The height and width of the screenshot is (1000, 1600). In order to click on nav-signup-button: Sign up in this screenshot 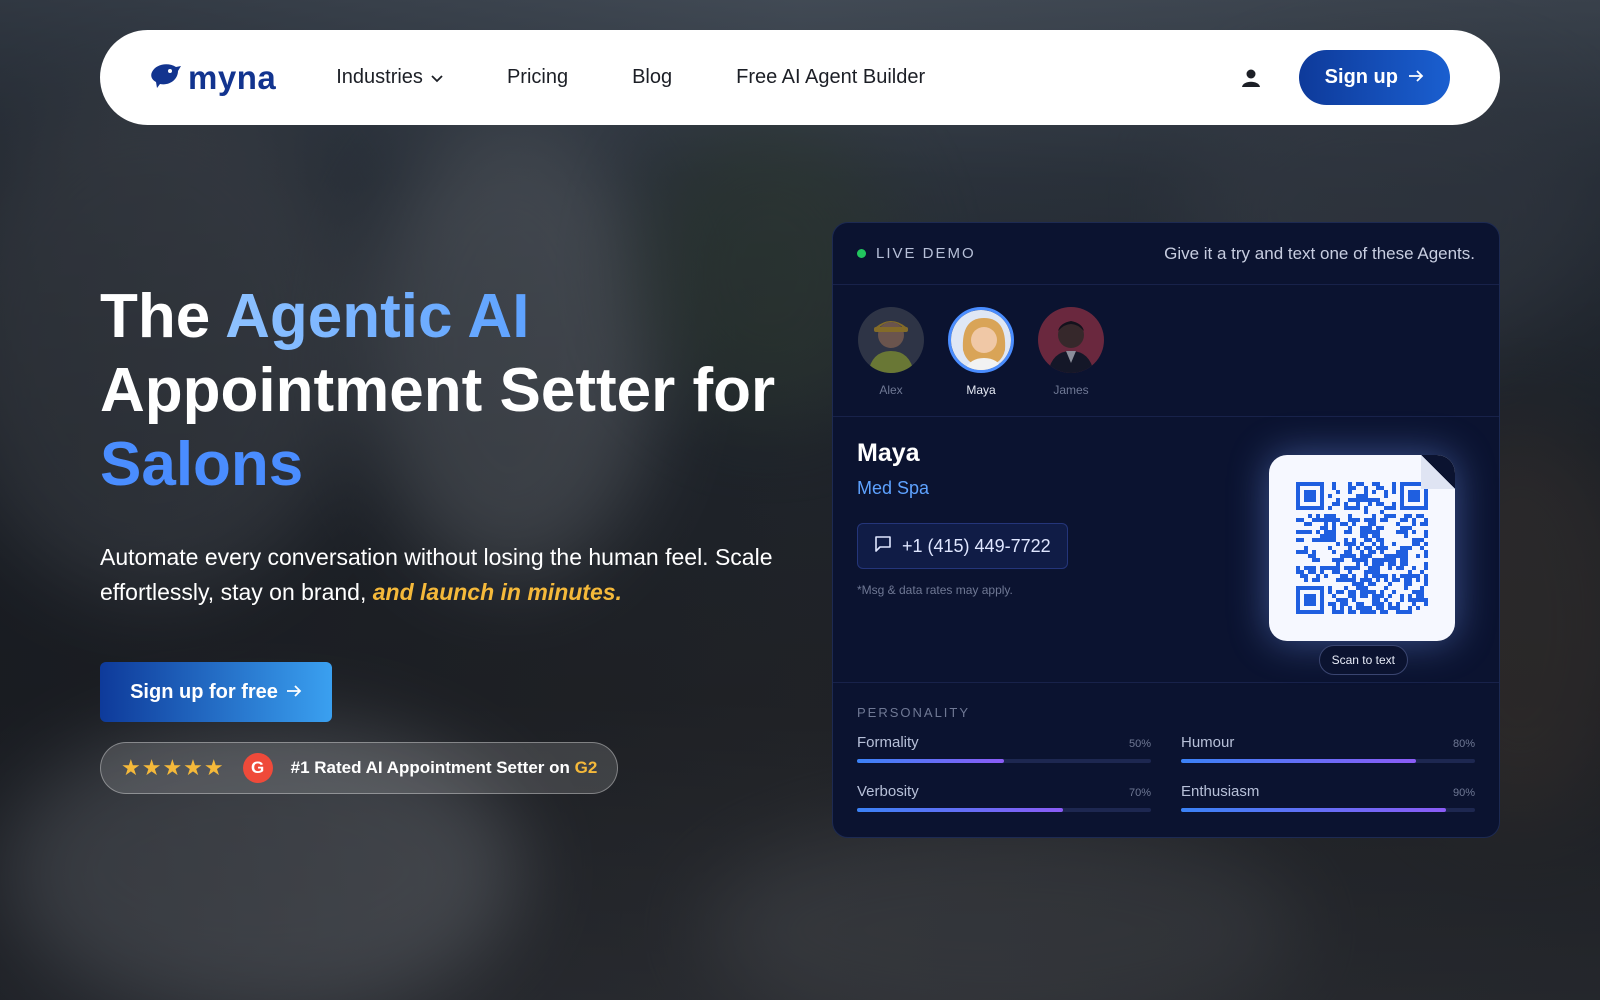, I will do `click(1374, 77)`.